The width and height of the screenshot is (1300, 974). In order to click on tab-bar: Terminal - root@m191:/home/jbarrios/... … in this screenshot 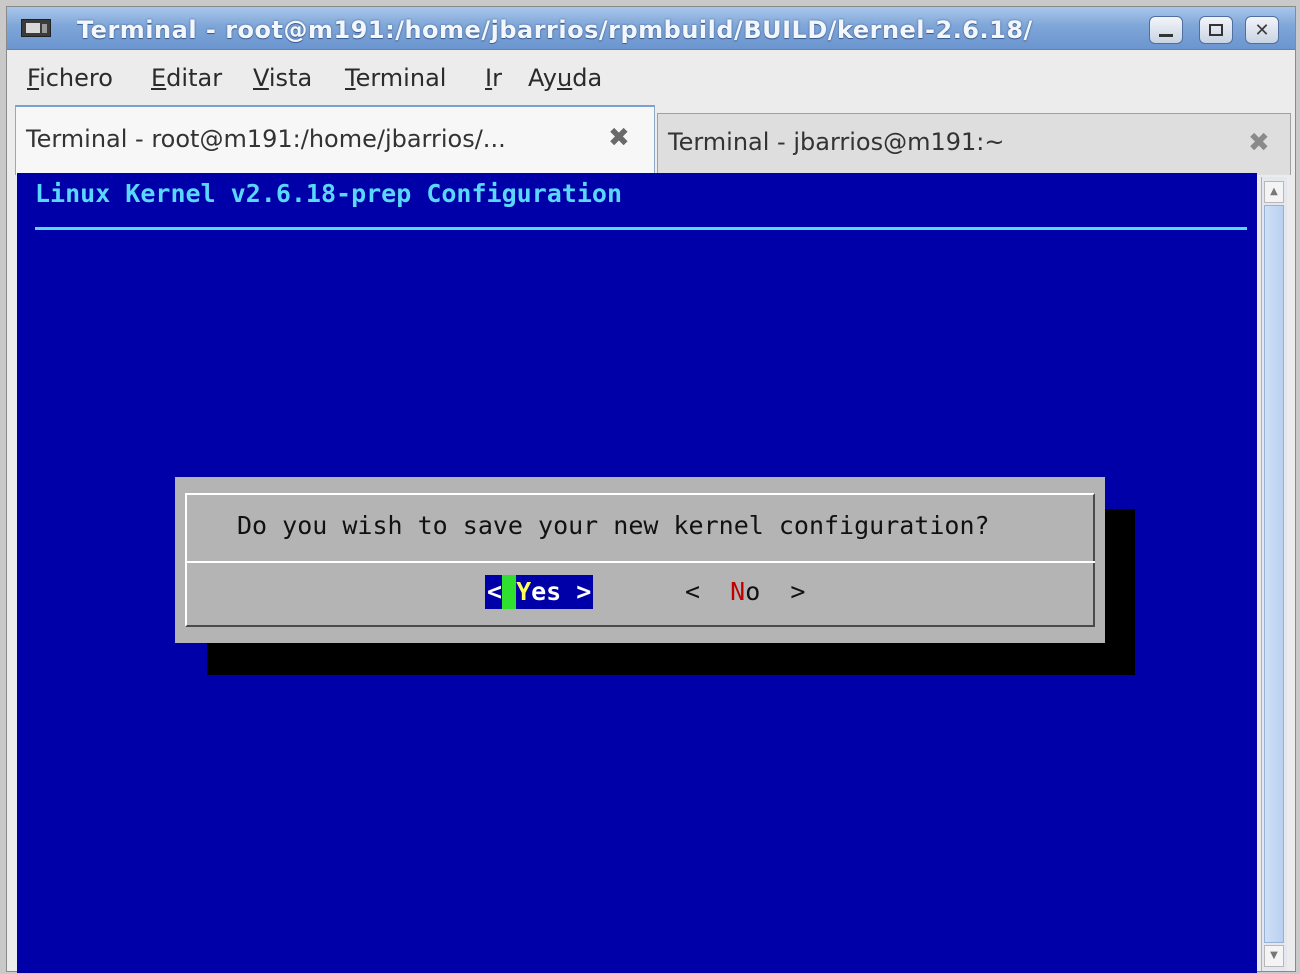, I will do `click(652, 140)`.